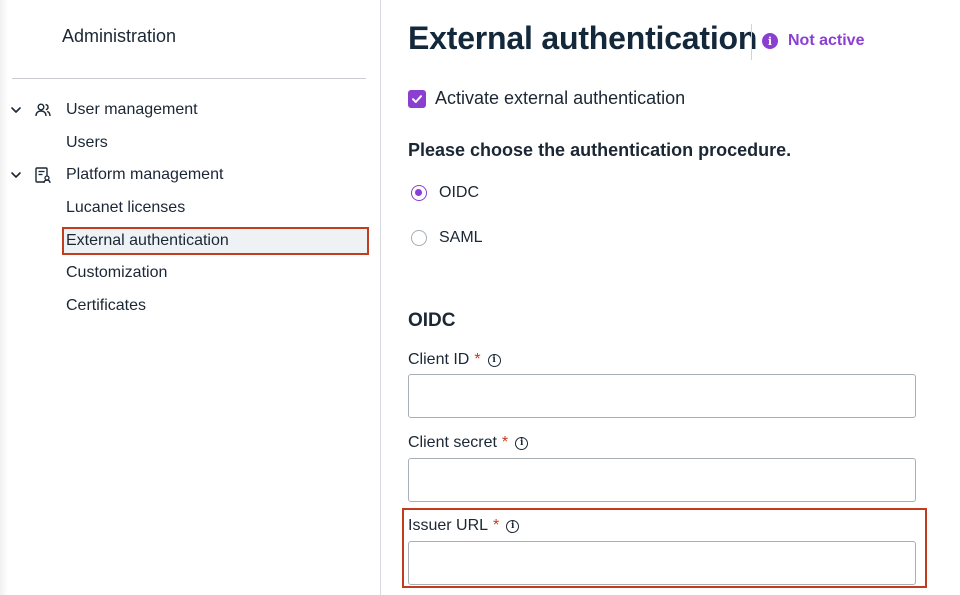 This screenshot has width=960, height=595. I want to click on radio-saml: SAML, so click(447, 238).